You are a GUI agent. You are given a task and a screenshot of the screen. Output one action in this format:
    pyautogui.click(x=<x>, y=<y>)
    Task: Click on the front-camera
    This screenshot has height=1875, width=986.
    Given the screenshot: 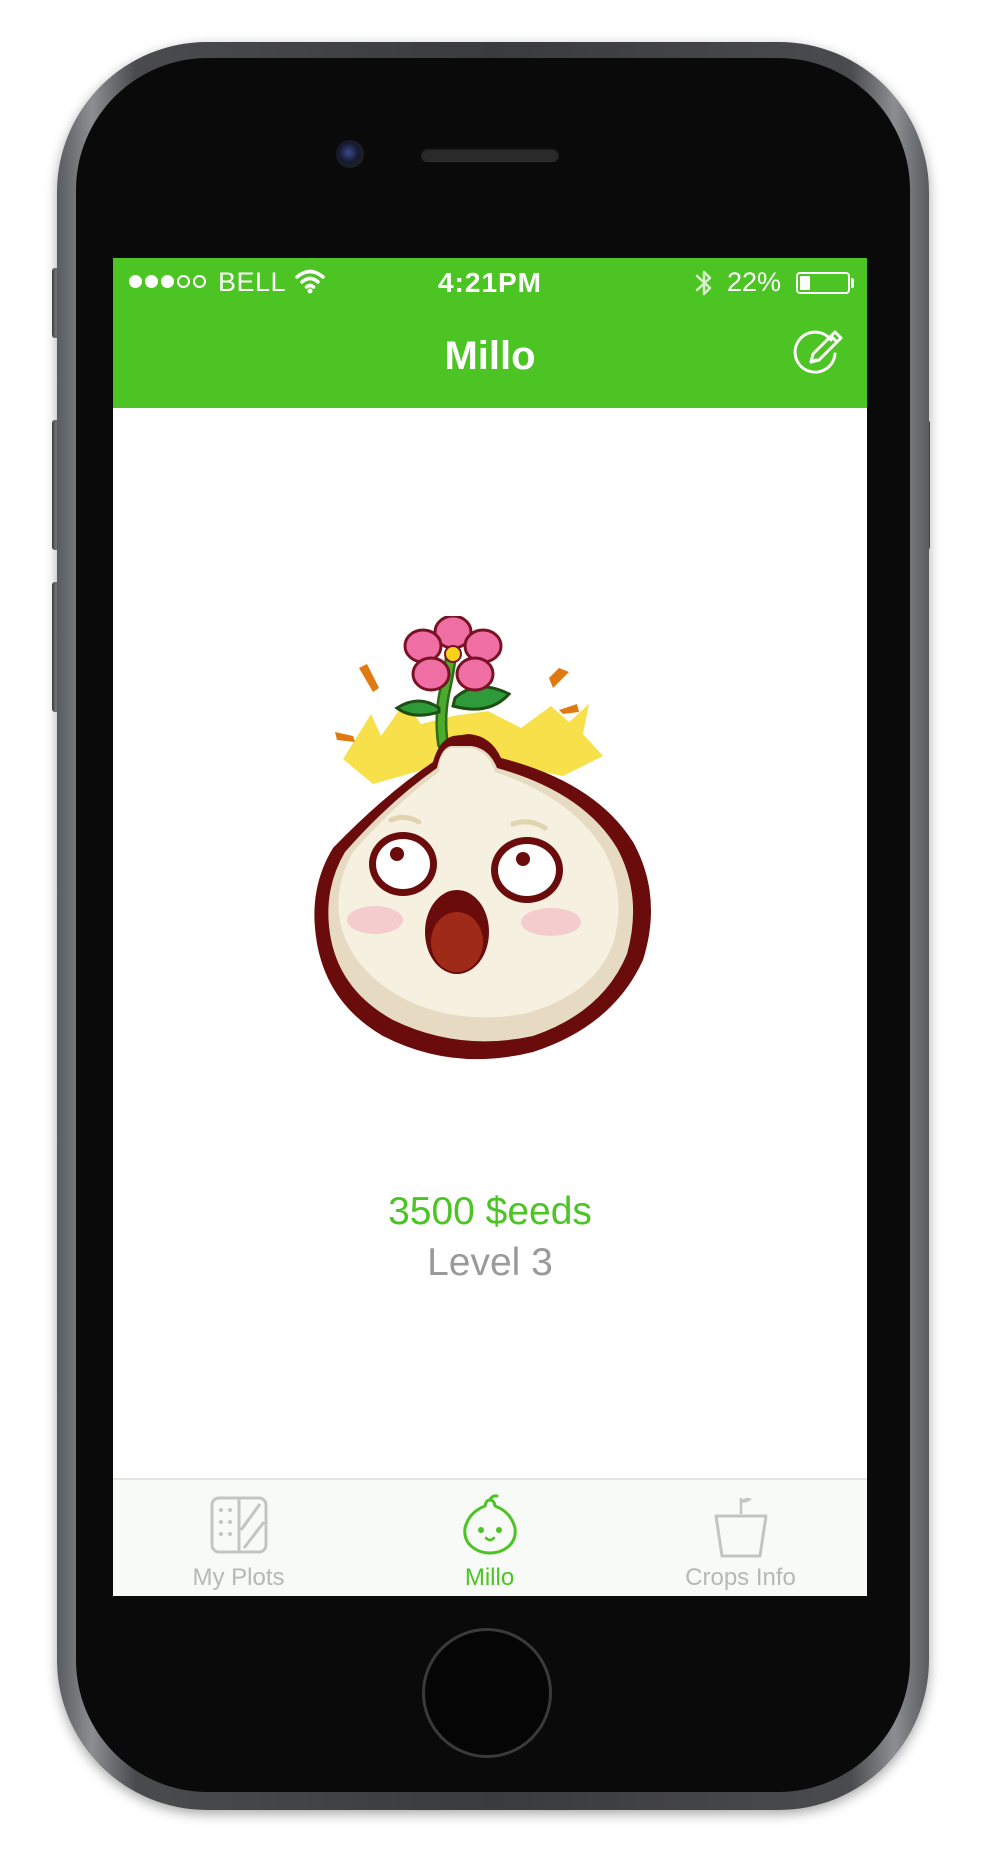 What is the action you would take?
    pyautogui.click(x=350, y=154)
    